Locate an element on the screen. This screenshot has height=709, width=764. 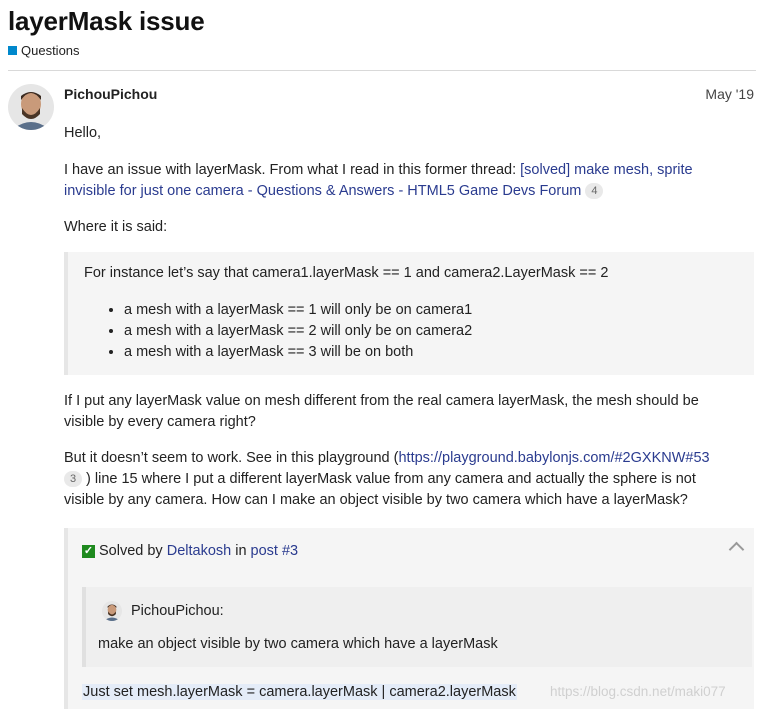
post-where-said: Where it is said: is located at coordinates (116, 227).